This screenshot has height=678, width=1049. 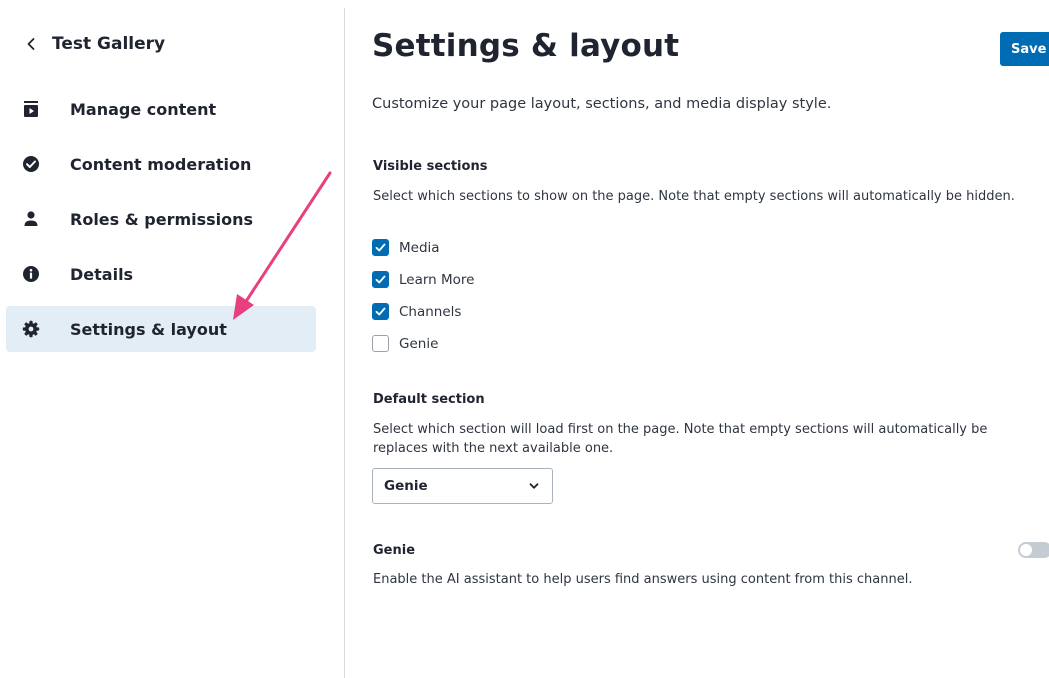 I want to click on sidebar-item-label: Roles & permissions, so click(x=162, y=219).